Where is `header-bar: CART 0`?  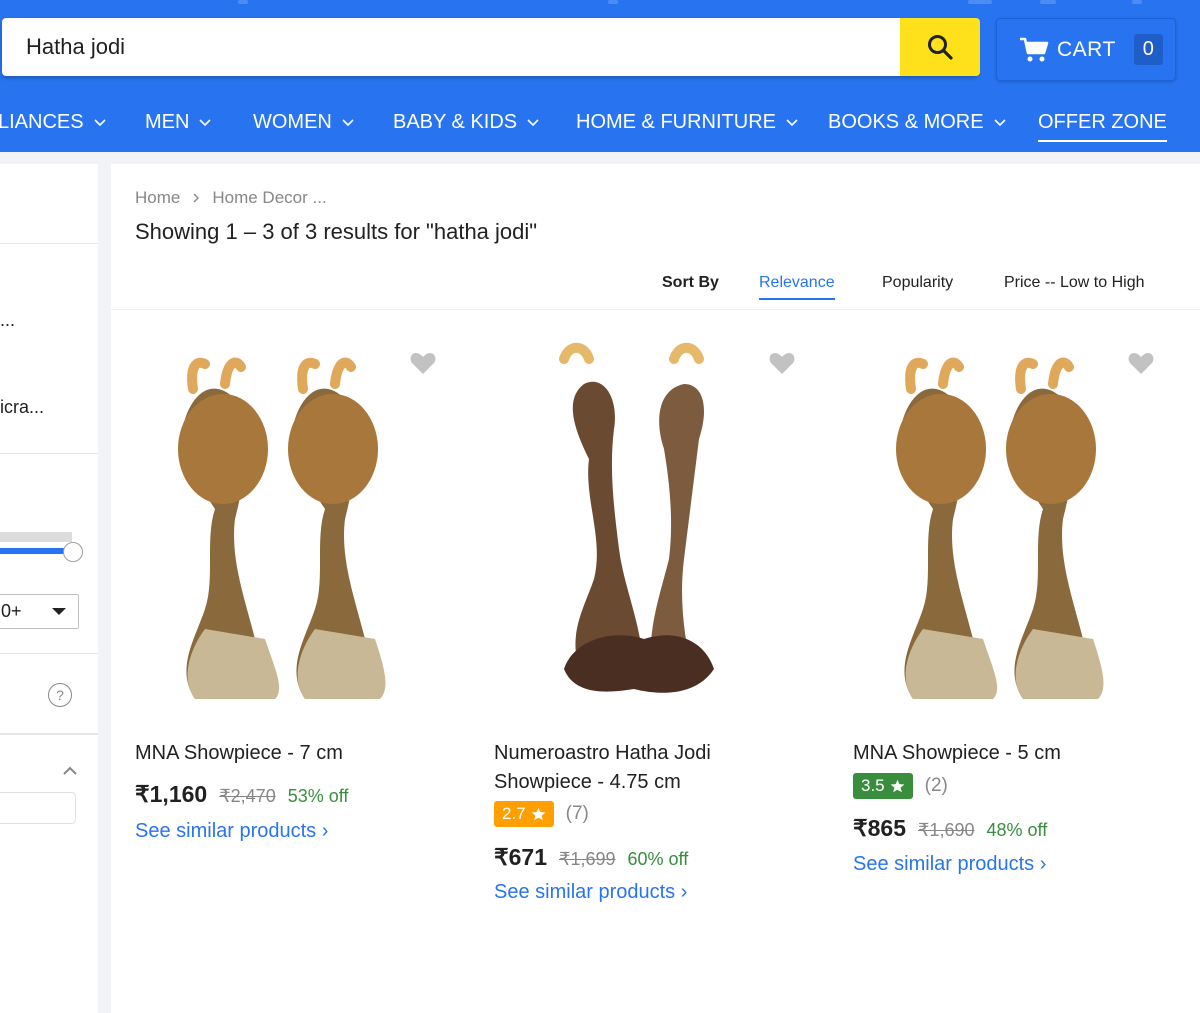 header-bar: CART 0 is located at coordinates (600, 46).